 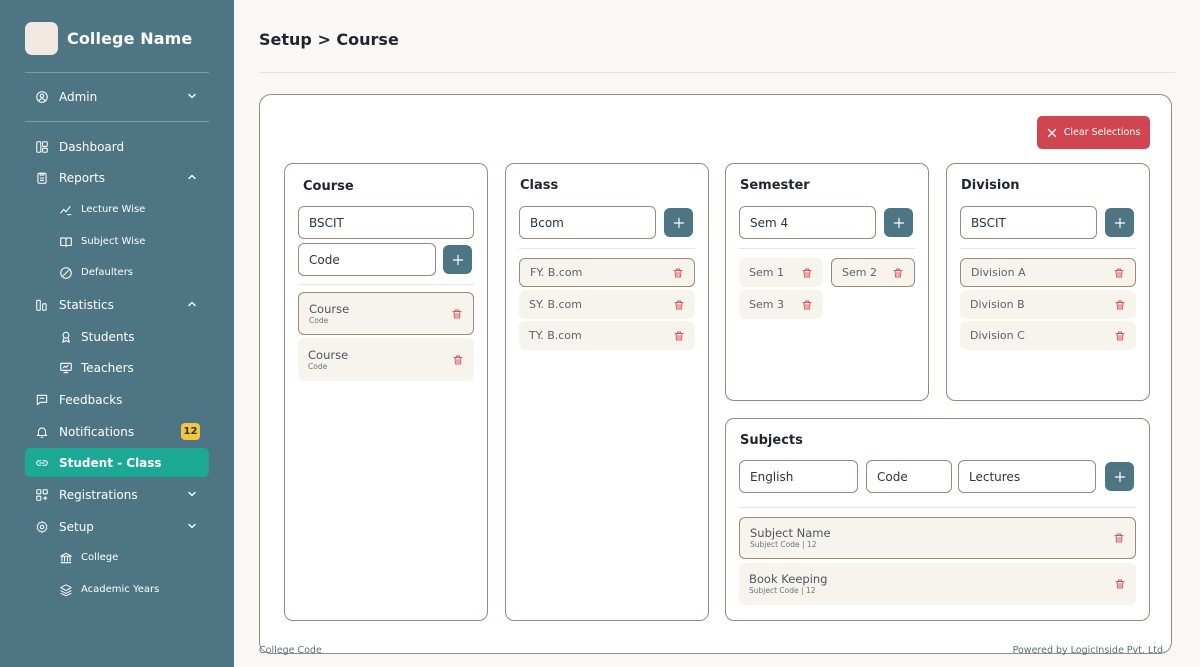 I want to click on class-list-item: FY. B.com, so click(x=607, y=272).